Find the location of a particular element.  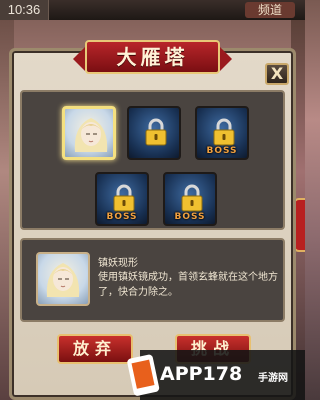

stage-slot-5: BOSS is located at coordinates (190, 199).